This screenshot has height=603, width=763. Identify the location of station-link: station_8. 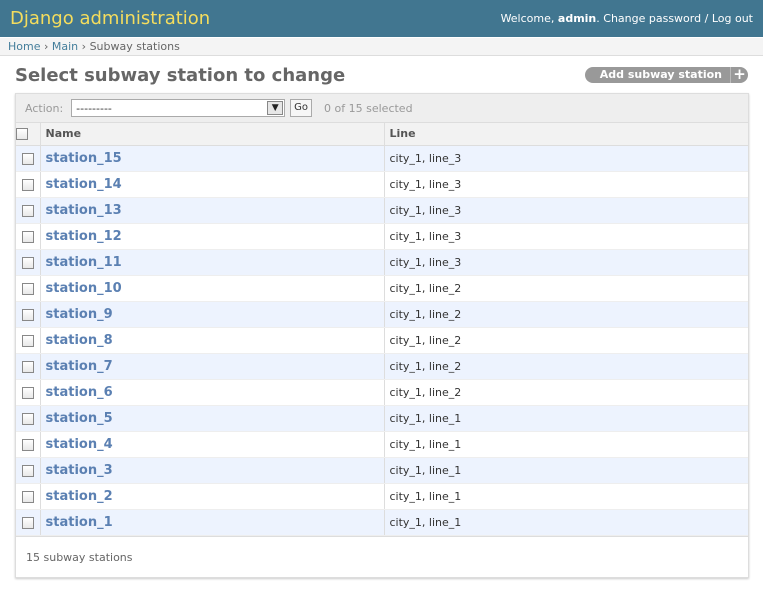
(79, 340).